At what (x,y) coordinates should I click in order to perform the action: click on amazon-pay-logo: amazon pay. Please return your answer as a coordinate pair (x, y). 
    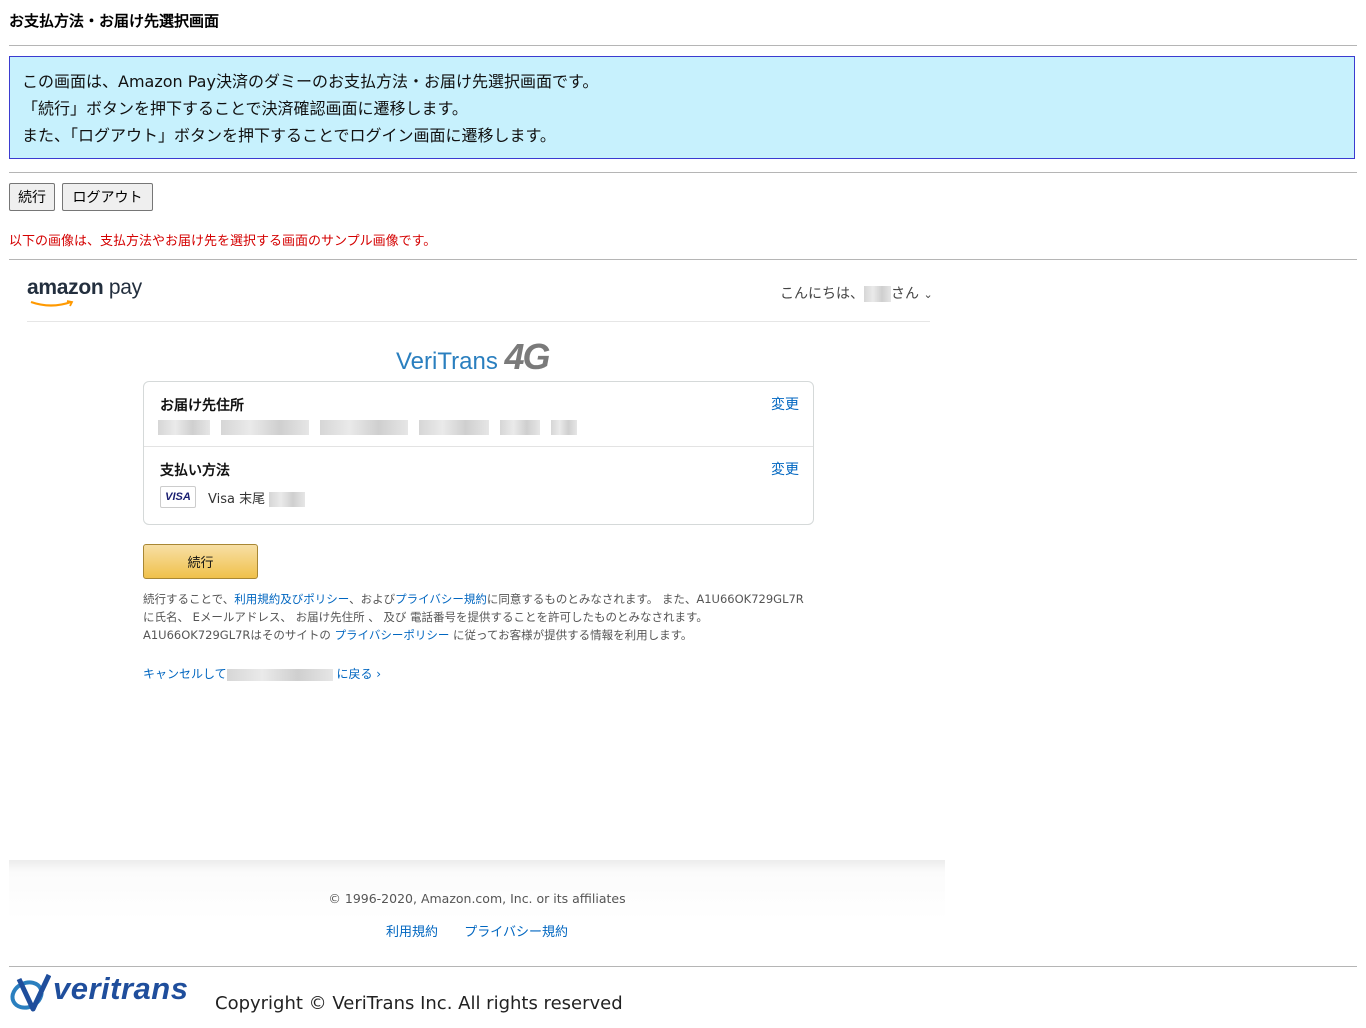
    Looking at the image, I should click on (84, 291).